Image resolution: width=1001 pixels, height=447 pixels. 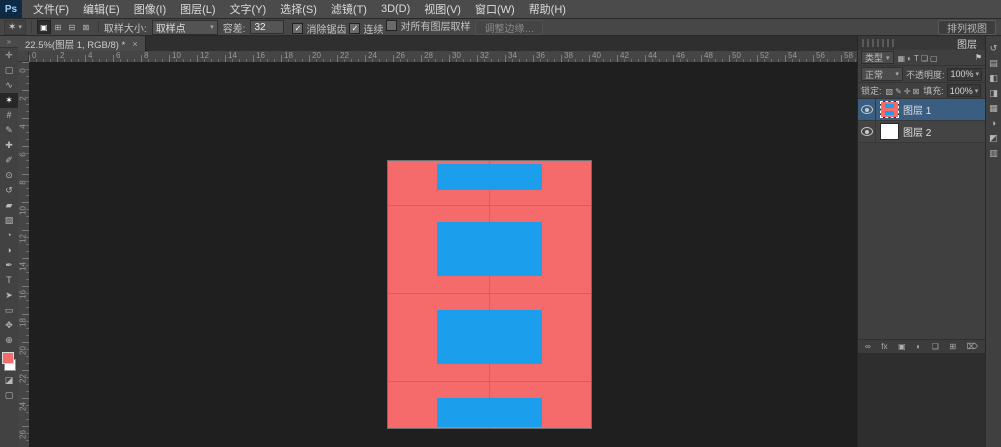 I want to click on shape-tool: ▭, so click(x=9, y=310).